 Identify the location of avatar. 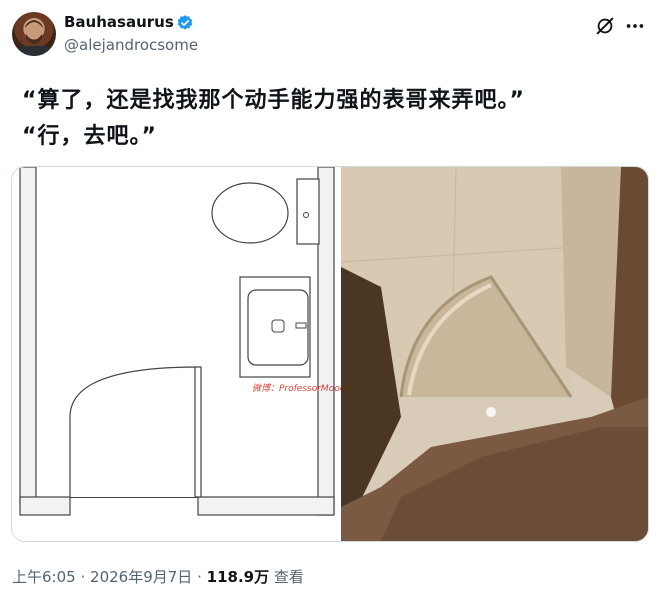
(34, 34).